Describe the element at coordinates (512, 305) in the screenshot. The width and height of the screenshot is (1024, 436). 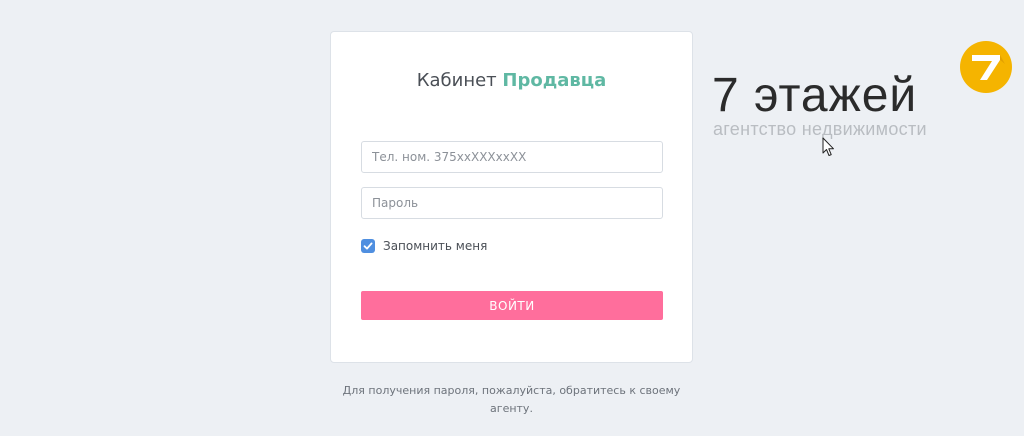
I see `login-button: ВОЙТИ` at that location.